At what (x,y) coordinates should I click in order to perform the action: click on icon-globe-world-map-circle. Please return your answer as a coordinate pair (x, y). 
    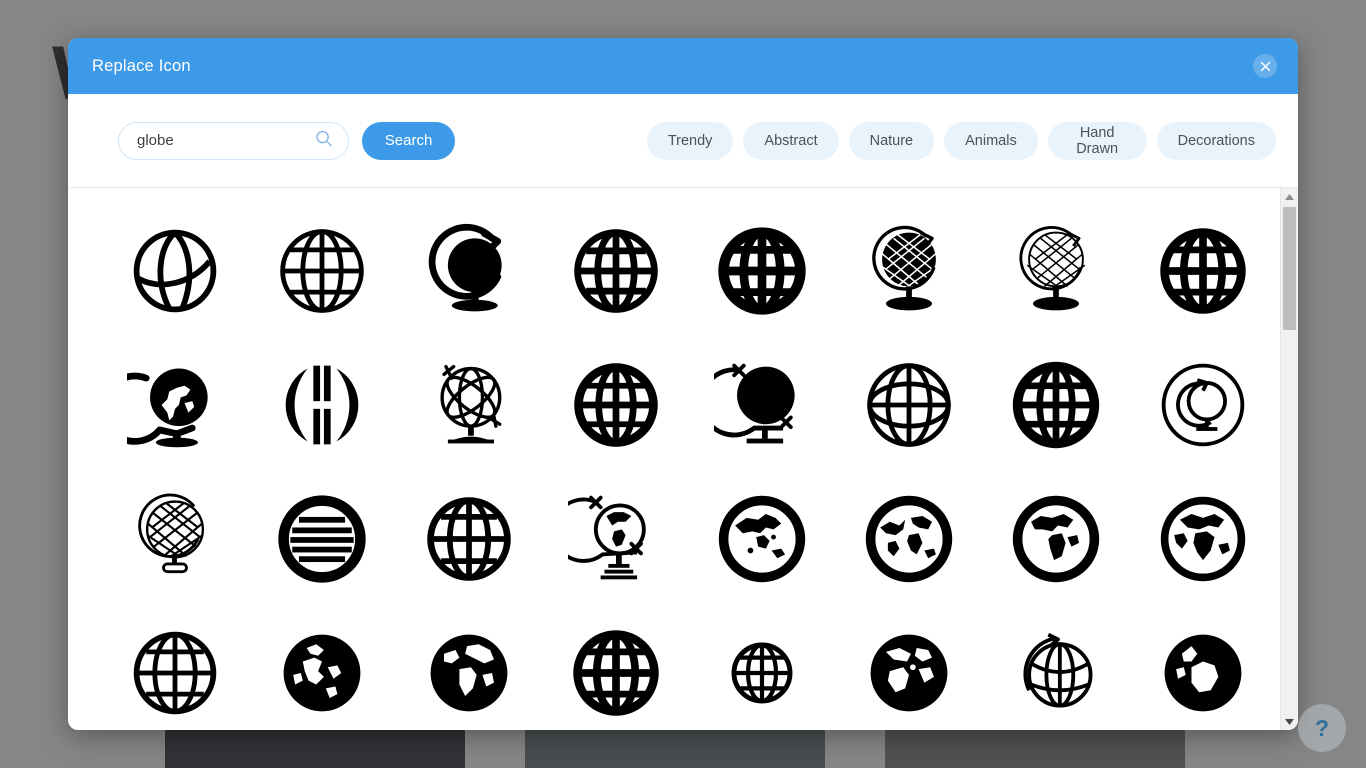
    Looking at the image, I should click on (909, 539).